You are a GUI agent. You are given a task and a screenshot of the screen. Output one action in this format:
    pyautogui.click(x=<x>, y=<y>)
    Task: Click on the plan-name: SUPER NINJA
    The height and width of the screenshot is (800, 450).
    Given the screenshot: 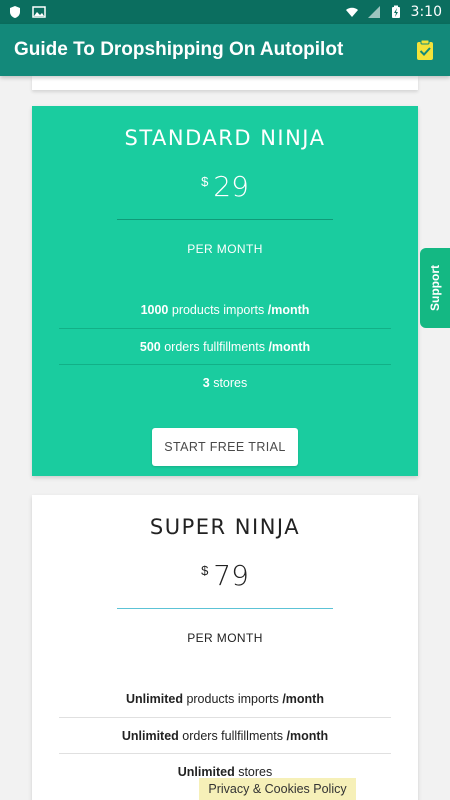 What is the action you would take?
    pyautogui.click(x=225, y=527)
    